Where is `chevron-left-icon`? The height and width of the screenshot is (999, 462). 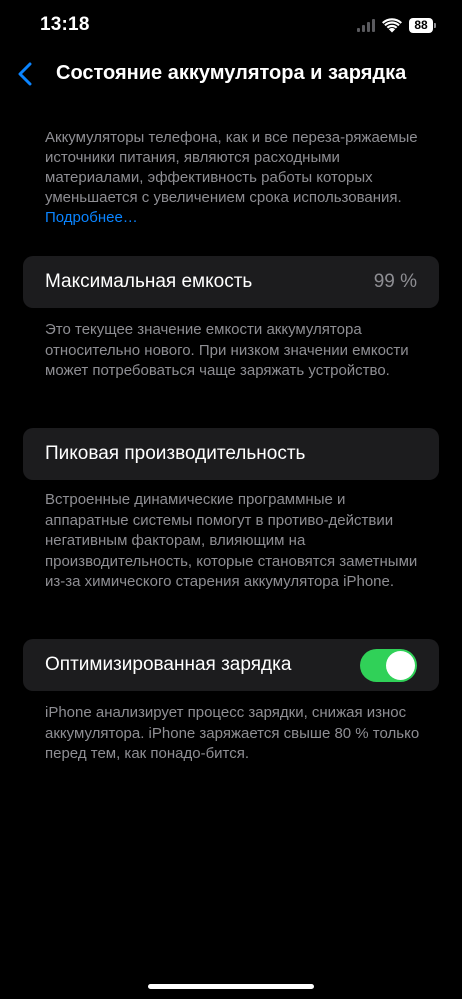
chevron-left-icon is located at coordinates (25, 74).